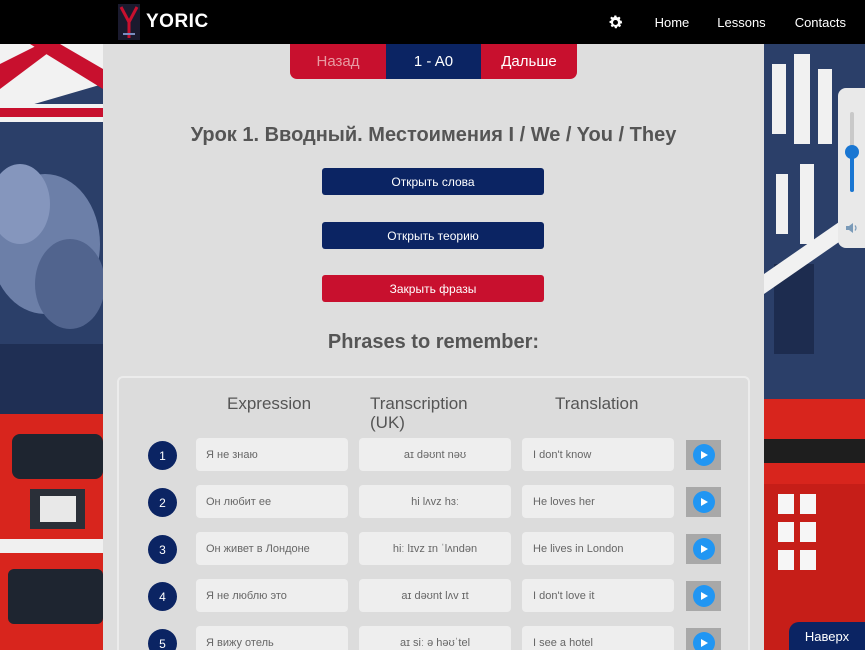 The width and height of the screenshot is (865, 650). I want to click on phrases-section-title: Phrases to remember:, so click(433, 342).